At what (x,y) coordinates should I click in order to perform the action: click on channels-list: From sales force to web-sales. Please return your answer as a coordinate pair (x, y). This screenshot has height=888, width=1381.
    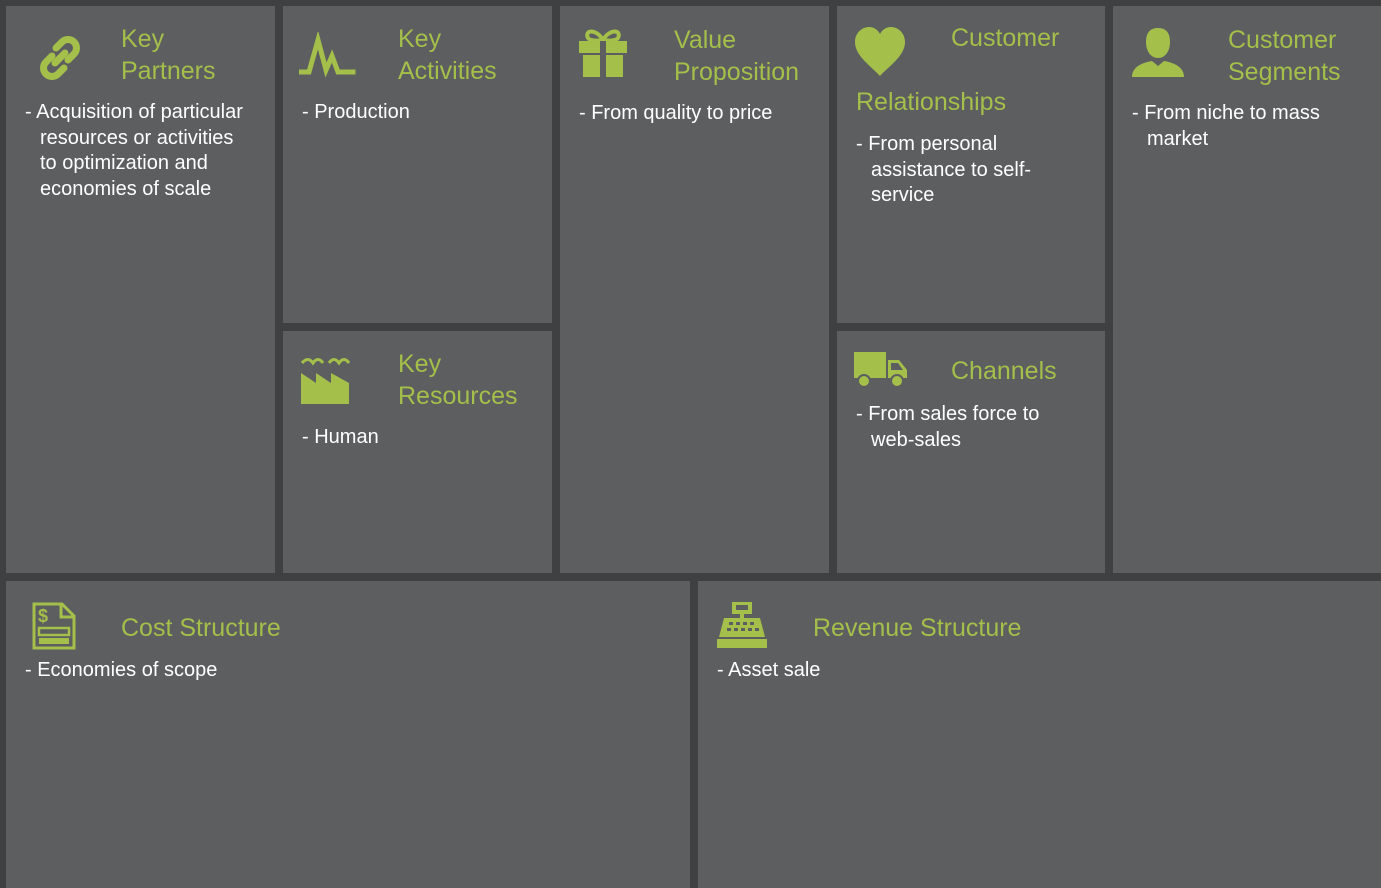
    Looking at the image, I should click on (971, 427).